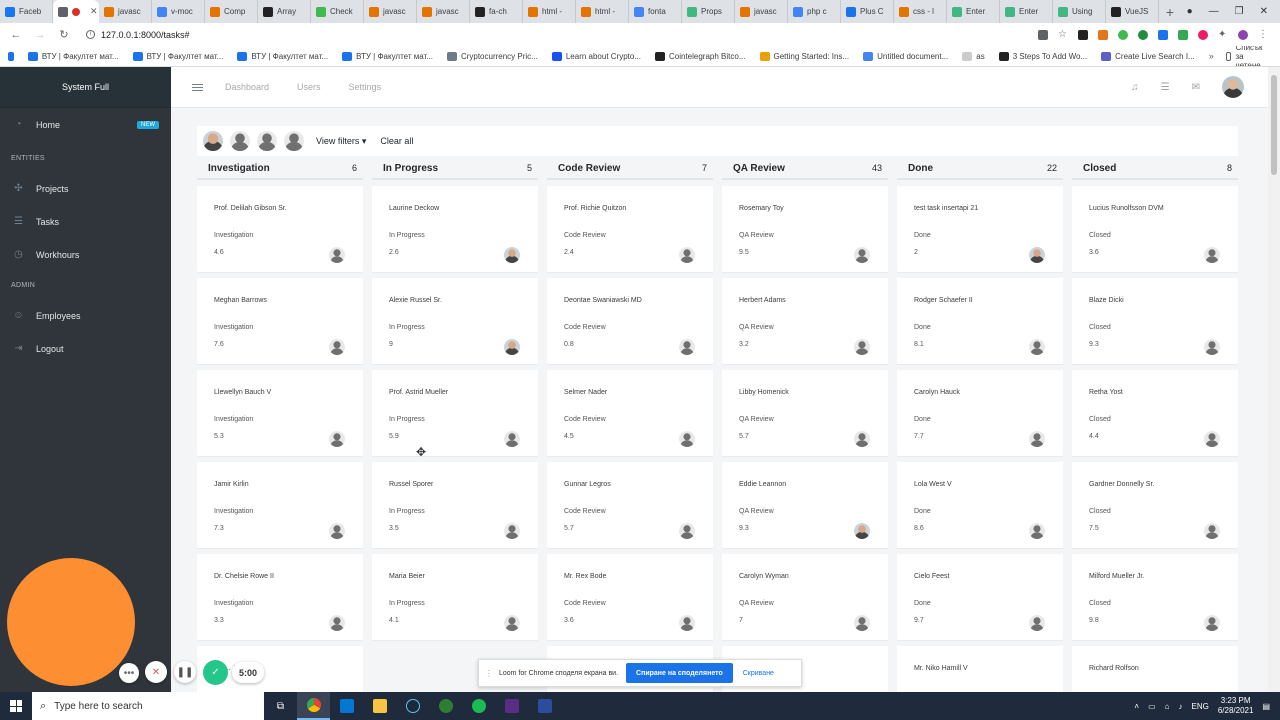 The image size is (1280, 720). Describe the element at coordinates (16, 706) in the screenshot. I see `start-button` at that location.